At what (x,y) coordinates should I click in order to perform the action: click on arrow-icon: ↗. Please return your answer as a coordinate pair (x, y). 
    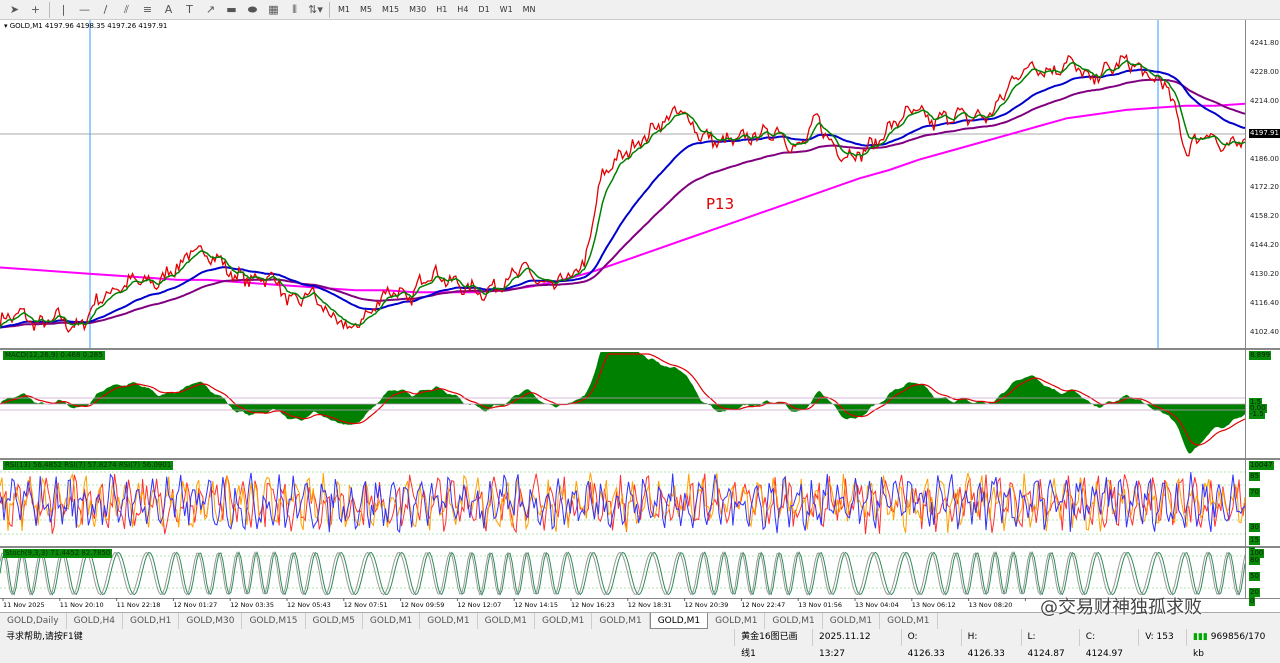
    Looking at the image, I should click on (210, 10).